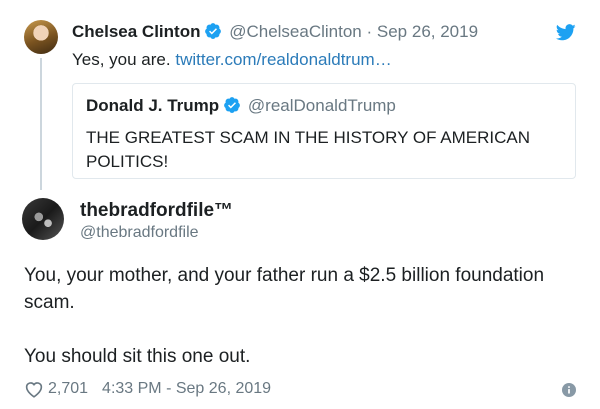  I want to click on like-count: 2,701, so click(68, 389).